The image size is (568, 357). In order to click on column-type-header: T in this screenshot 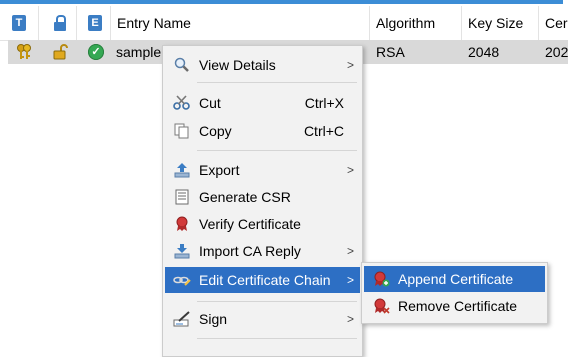, I will do `click(19, 23)`.